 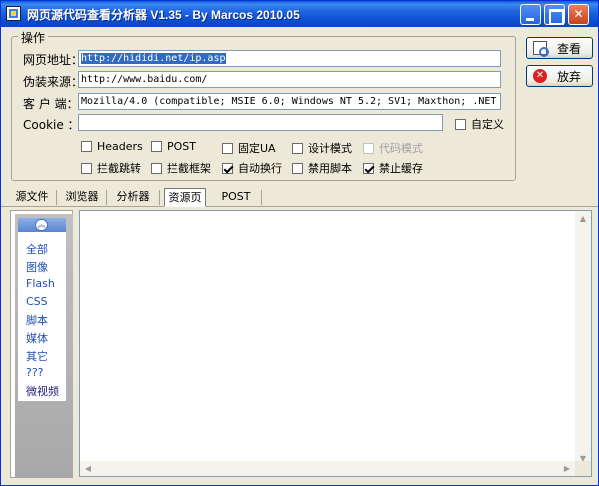 What do you see at coordinates (583, 468) in the screenshot?
I see `scrollbar-corner` at bounding box center [583, 468].